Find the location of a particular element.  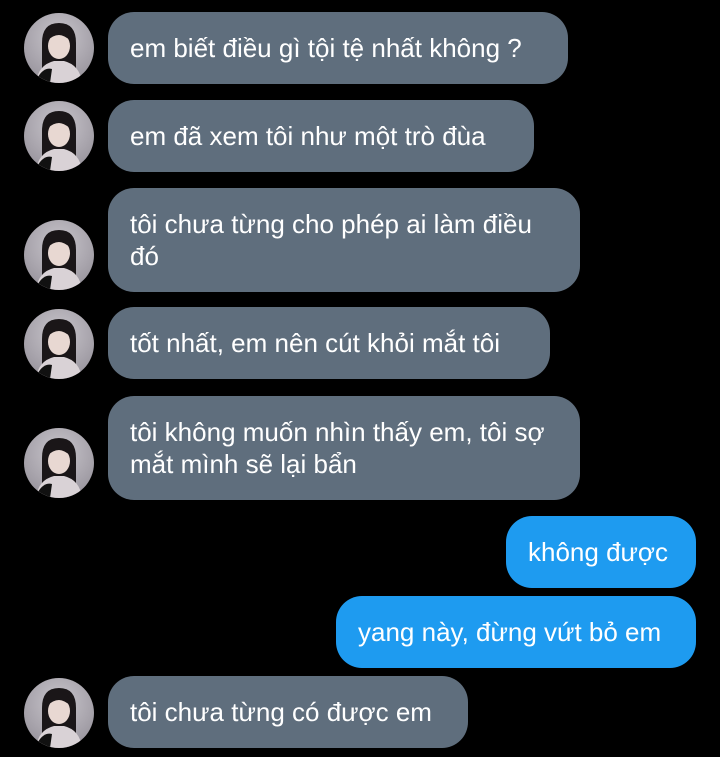

message-text: em đã xem tôi như một trò đùa is located at coordinates (308, 136).